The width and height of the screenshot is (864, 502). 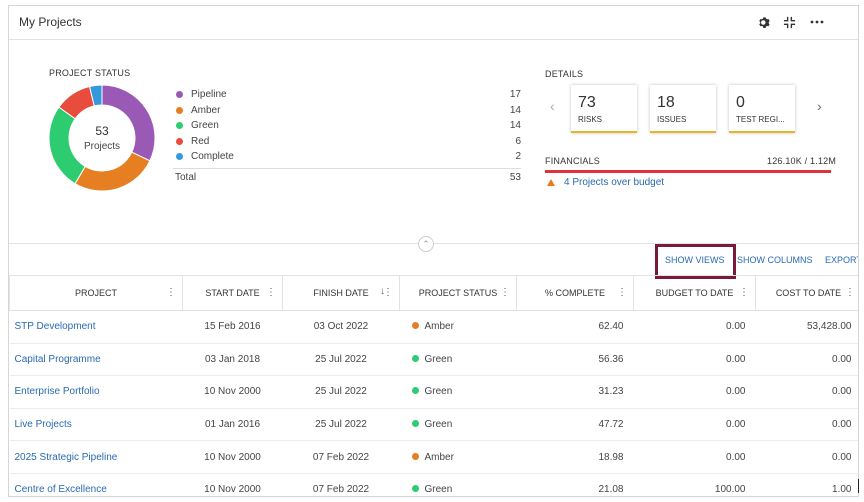 What do you see at coordinates (672, 119) in the screenshot?
I see `issues-label: ISSUES` at bounding box center [672, 119].